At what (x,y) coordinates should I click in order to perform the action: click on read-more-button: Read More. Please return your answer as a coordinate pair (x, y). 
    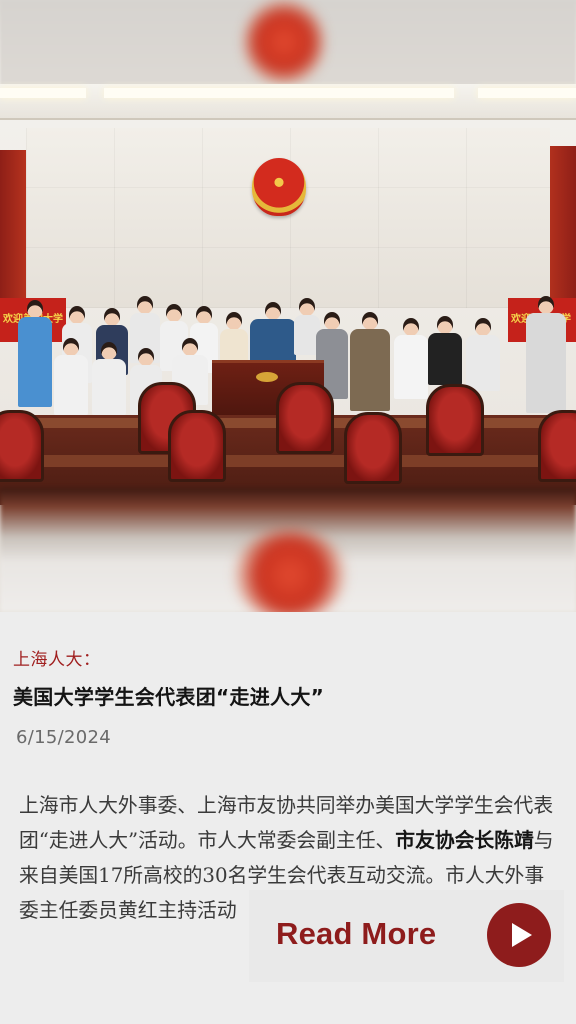
    Looking at the image, I should click on (406, 936).